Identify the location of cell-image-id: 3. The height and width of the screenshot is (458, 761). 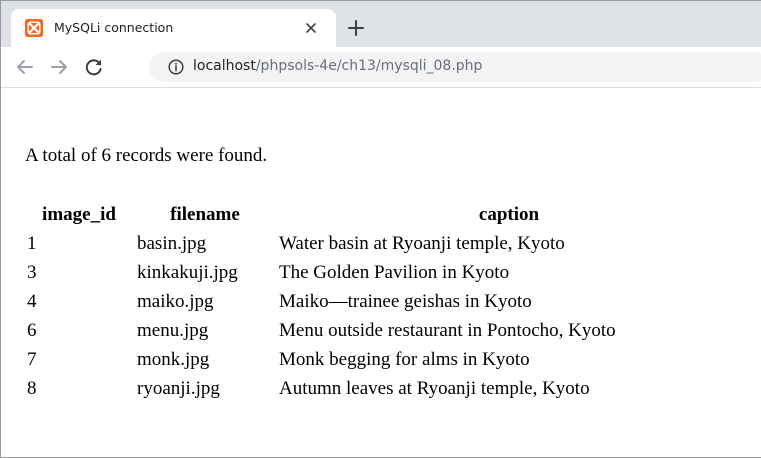
(32, 272).